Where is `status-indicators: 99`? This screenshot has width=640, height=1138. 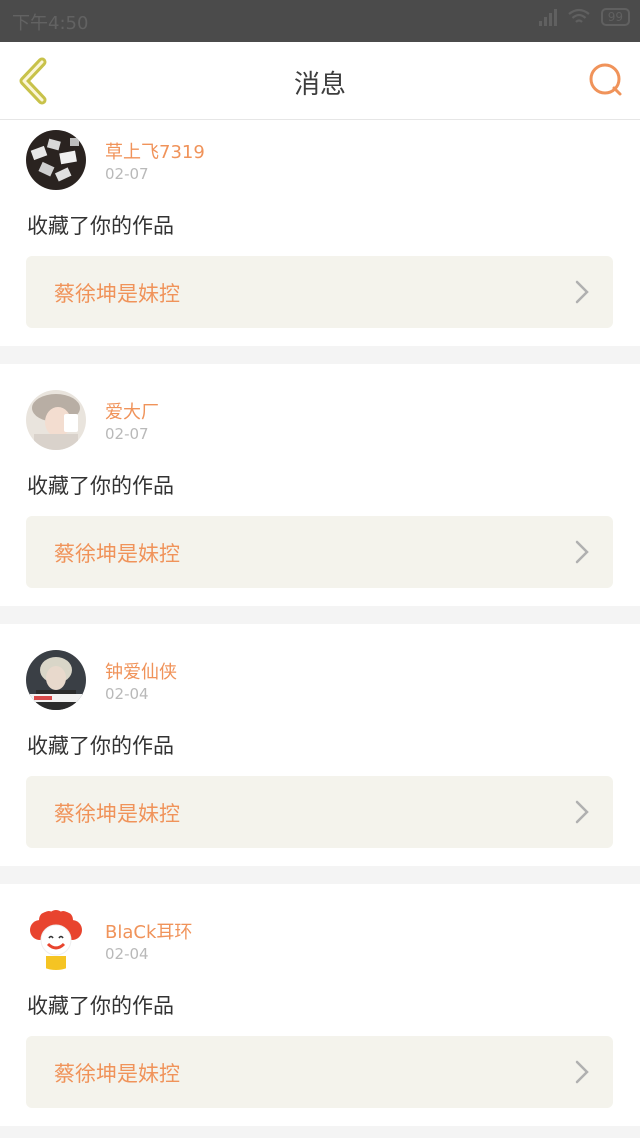 status-indicators: 99 is located at coordinates (584, 17).